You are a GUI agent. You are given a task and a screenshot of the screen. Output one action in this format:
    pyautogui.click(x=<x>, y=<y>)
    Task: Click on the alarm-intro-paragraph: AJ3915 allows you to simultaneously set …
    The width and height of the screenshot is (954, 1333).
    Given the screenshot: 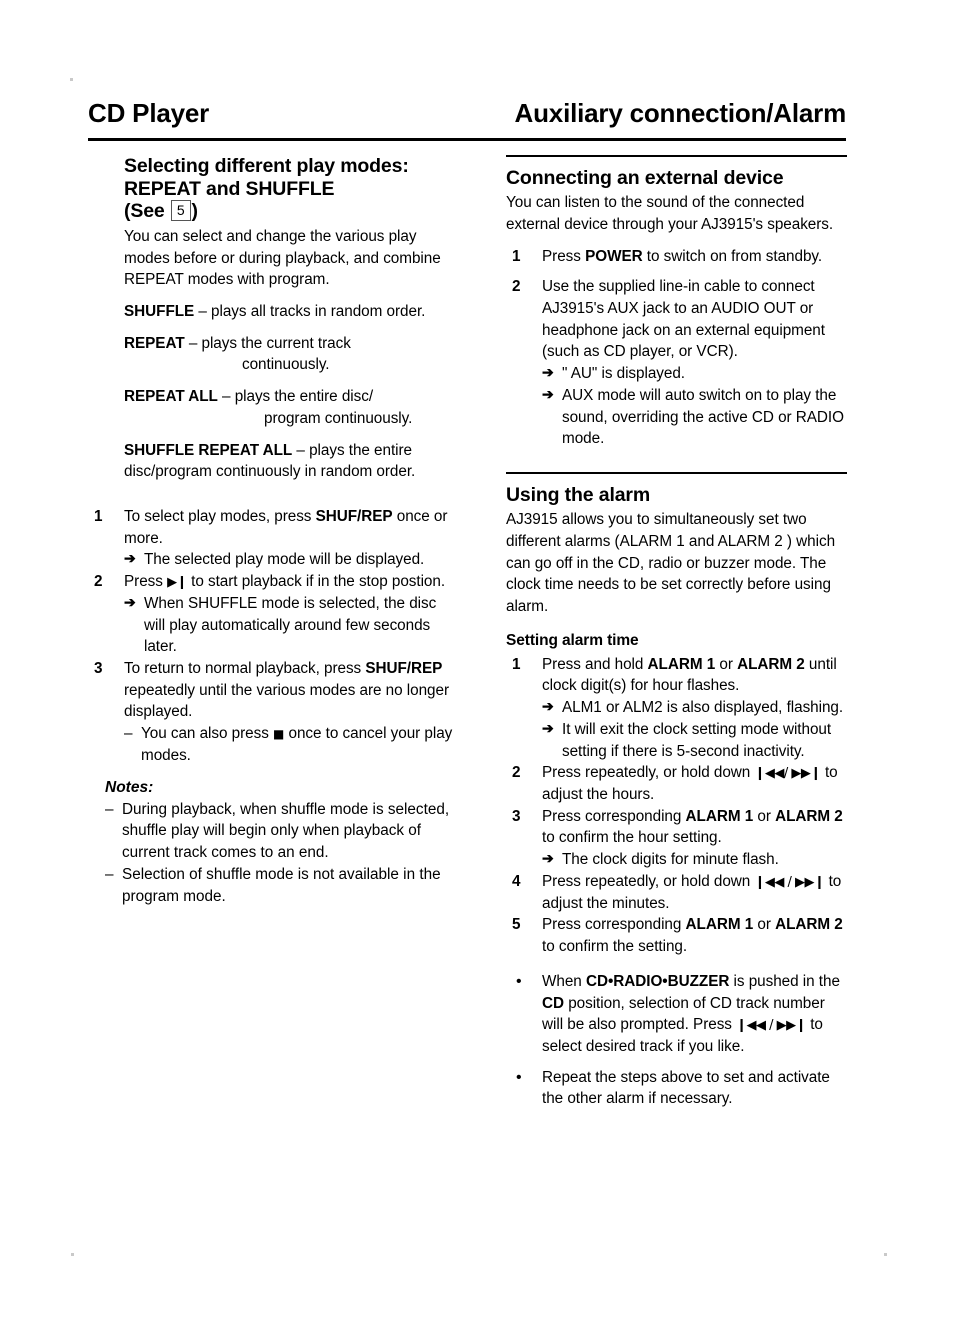 What is the action you would take?
    pyautogui.click(x=671, y=563)
    